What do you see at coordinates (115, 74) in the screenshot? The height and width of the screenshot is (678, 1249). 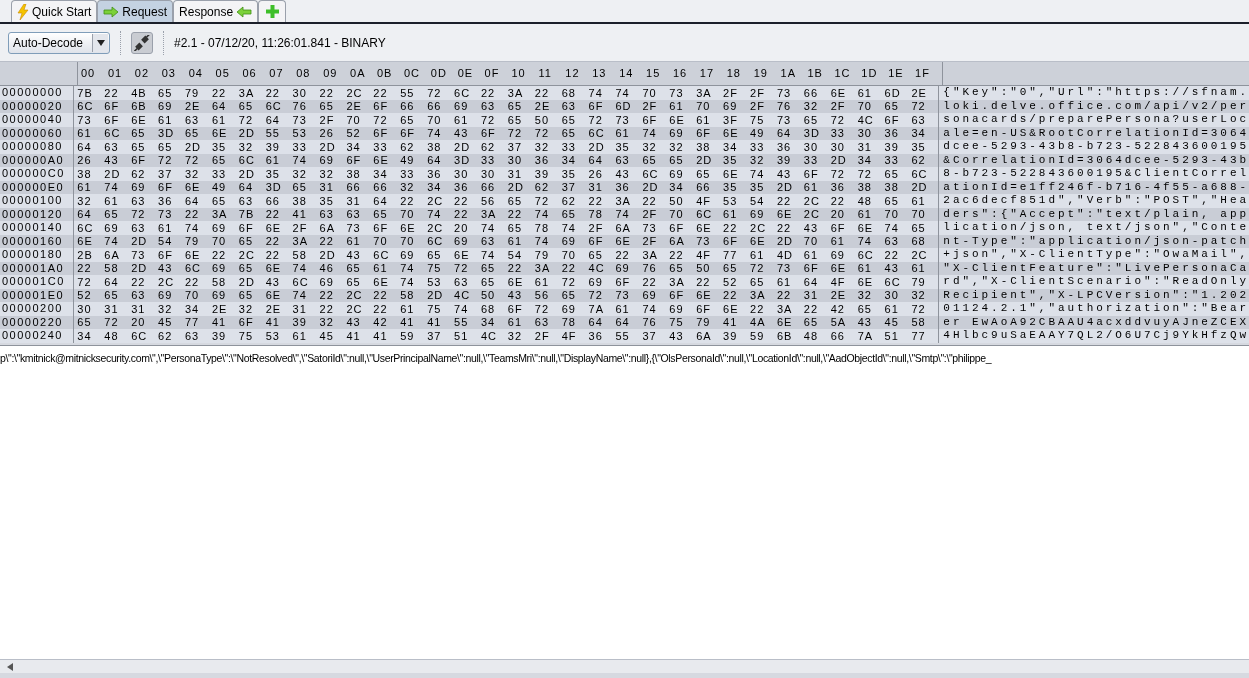 I see `column-header: 01` at bounding box center [115, 74].